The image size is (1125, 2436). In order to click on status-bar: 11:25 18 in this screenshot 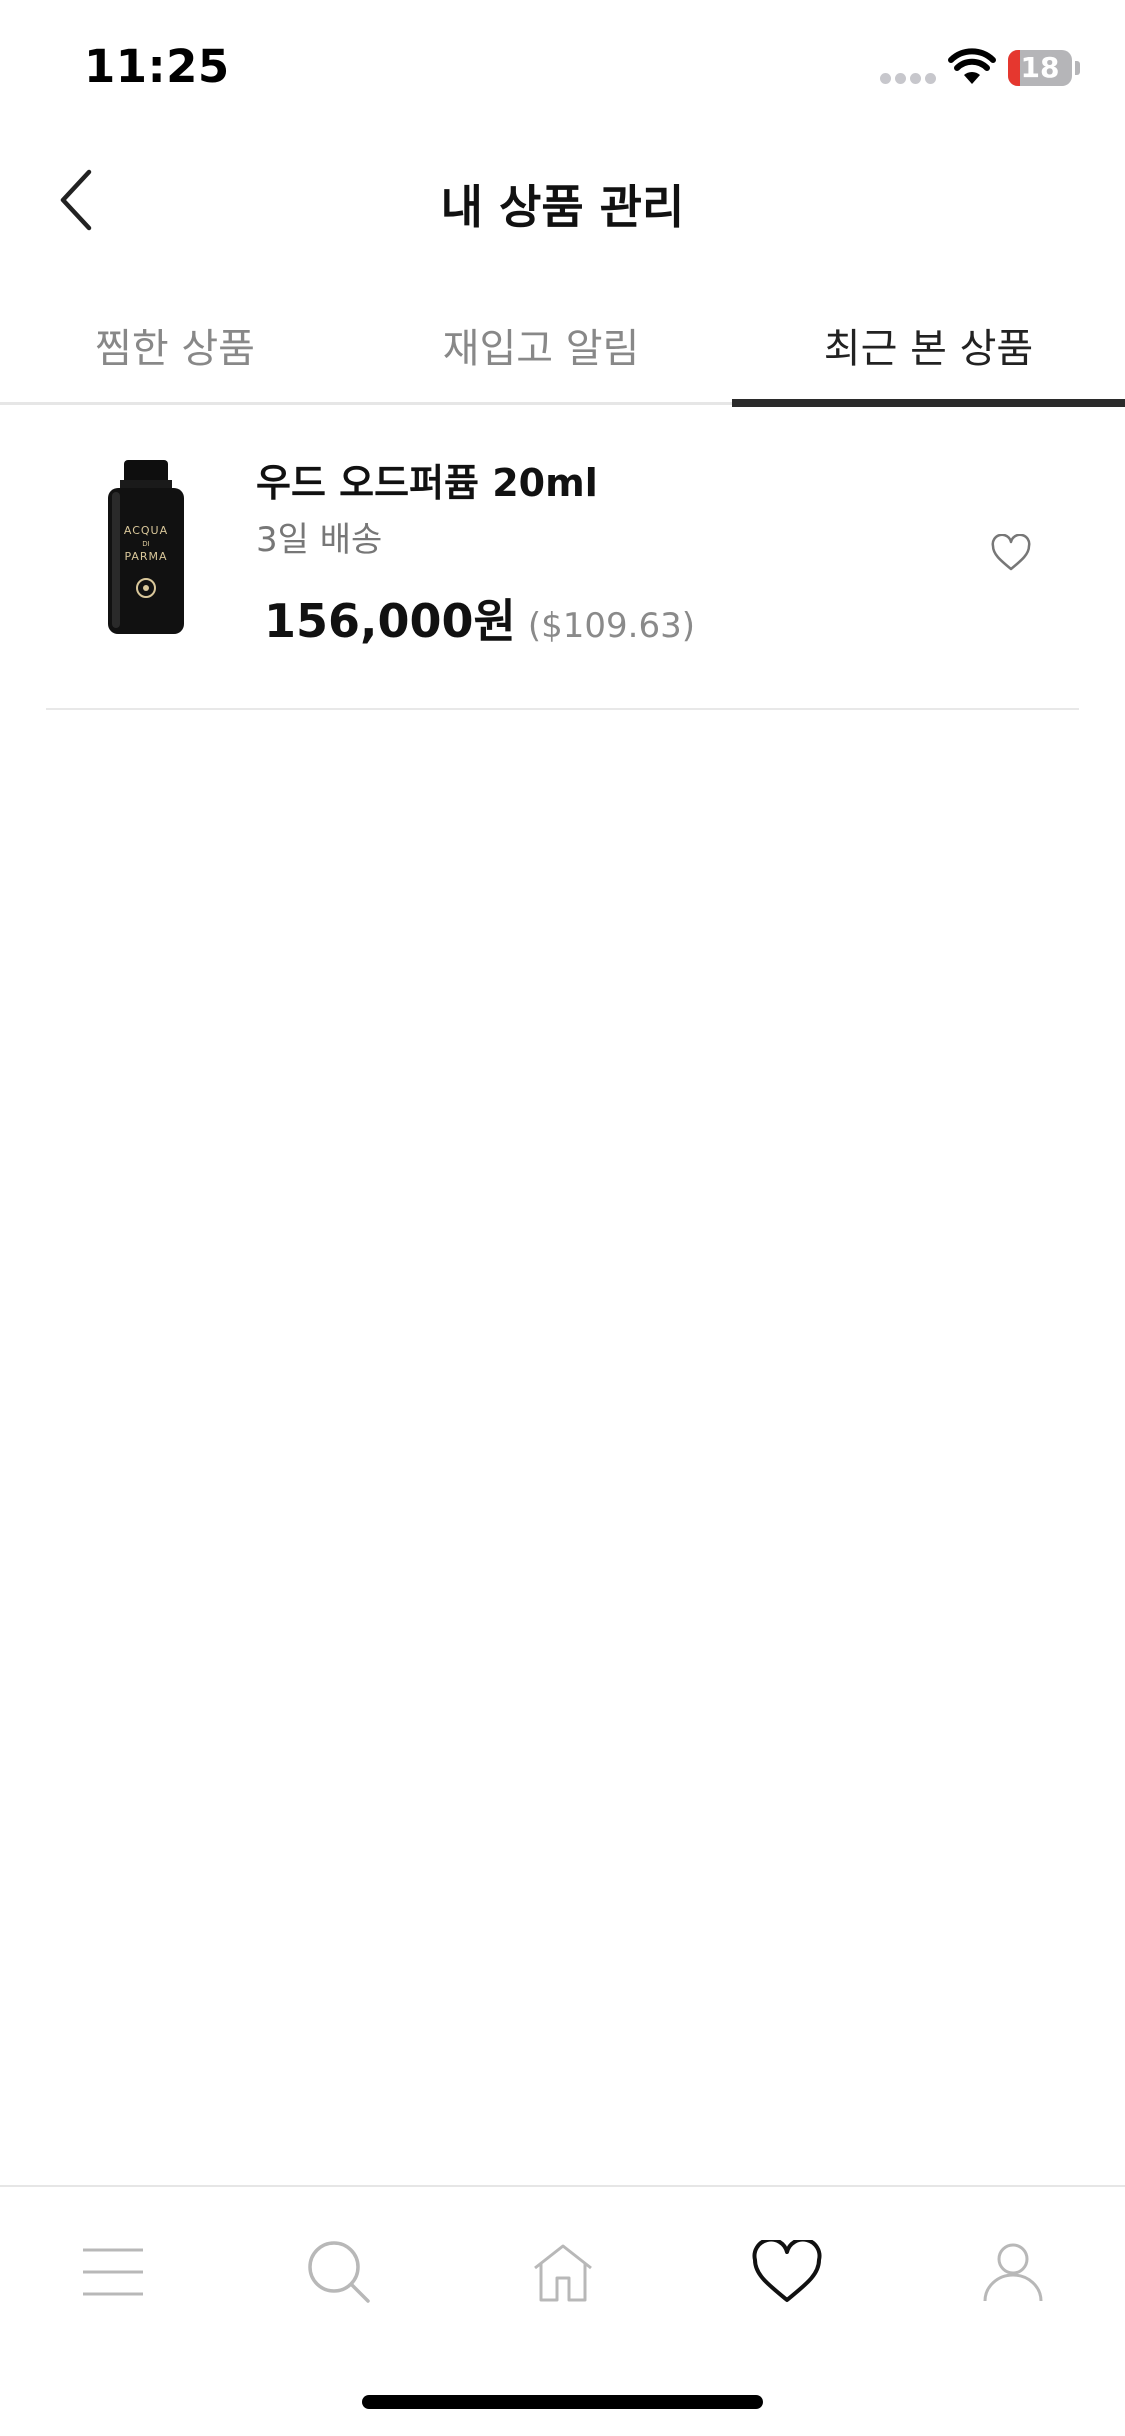, I will do `click(562, 67)`.